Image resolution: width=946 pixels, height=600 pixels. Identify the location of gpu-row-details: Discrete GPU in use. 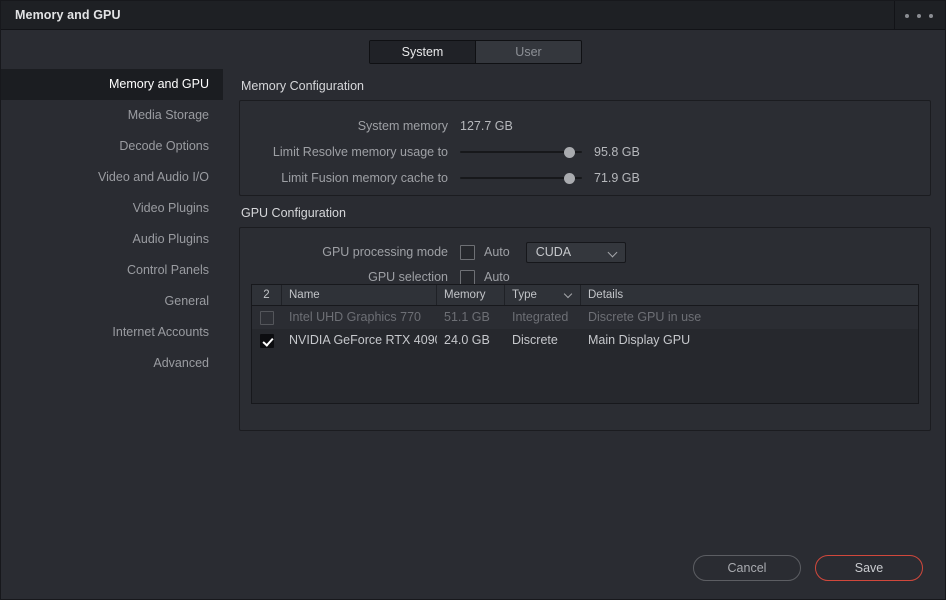
(645, 317).